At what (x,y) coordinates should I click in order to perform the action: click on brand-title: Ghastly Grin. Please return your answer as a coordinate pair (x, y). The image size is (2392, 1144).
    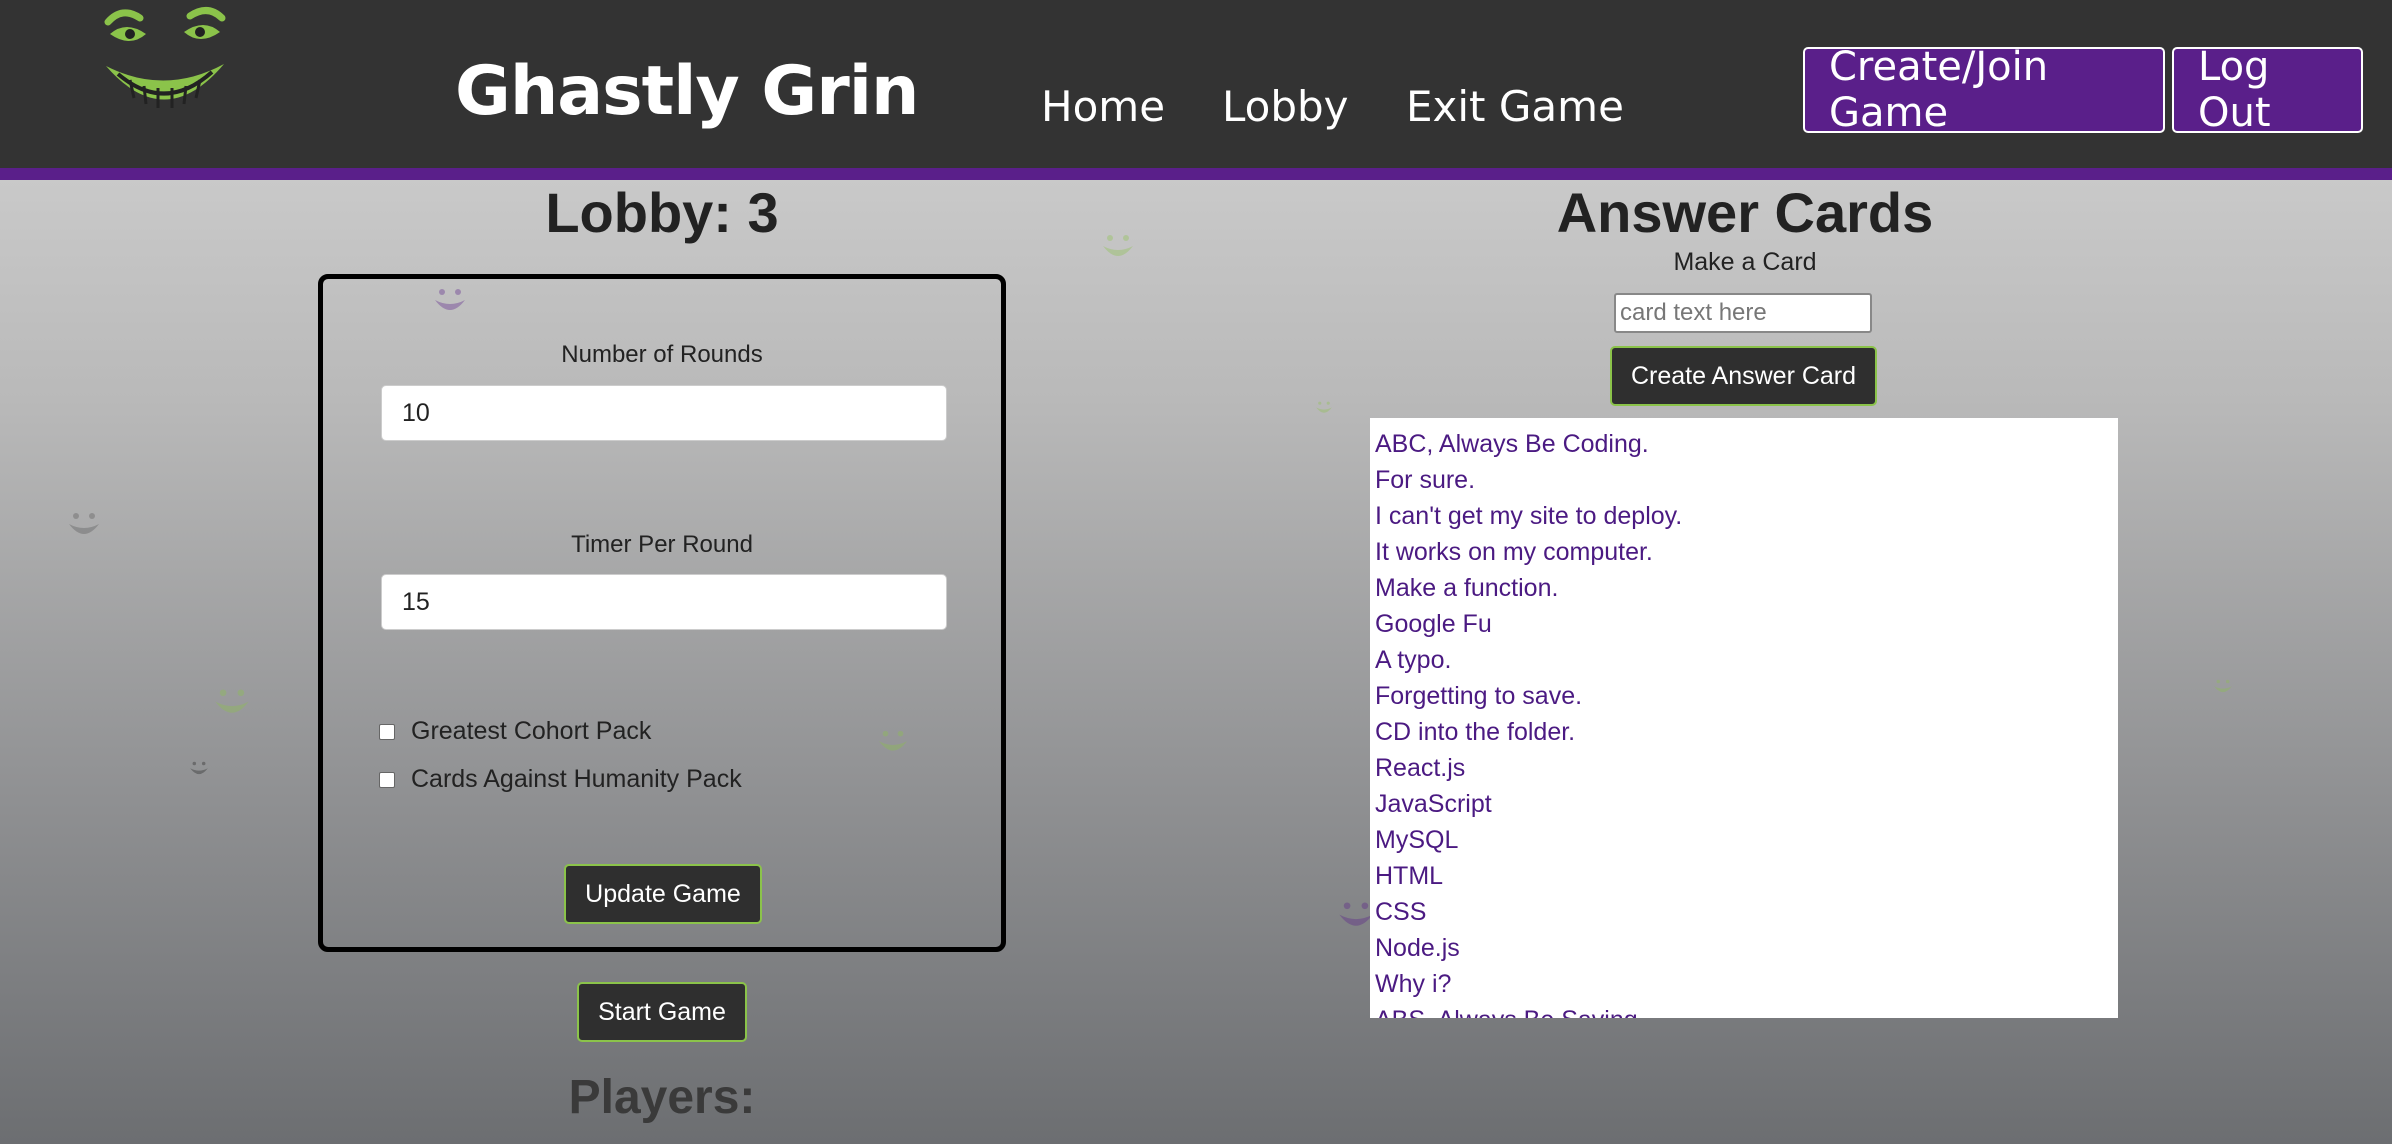
    Looking at the image, I should click on (687, 91).